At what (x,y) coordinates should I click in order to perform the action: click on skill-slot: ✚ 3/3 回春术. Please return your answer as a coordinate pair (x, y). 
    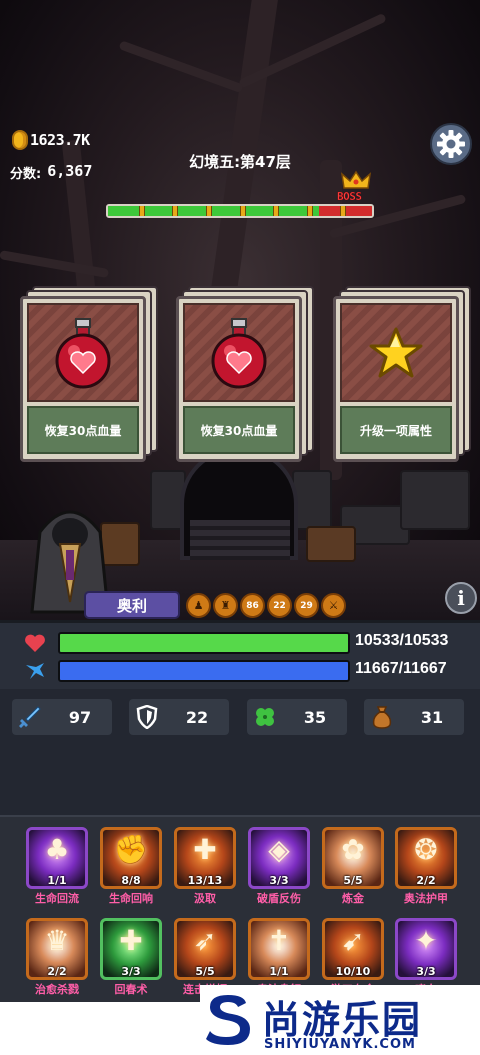
    Looking at the image, I should click on (131, 960).